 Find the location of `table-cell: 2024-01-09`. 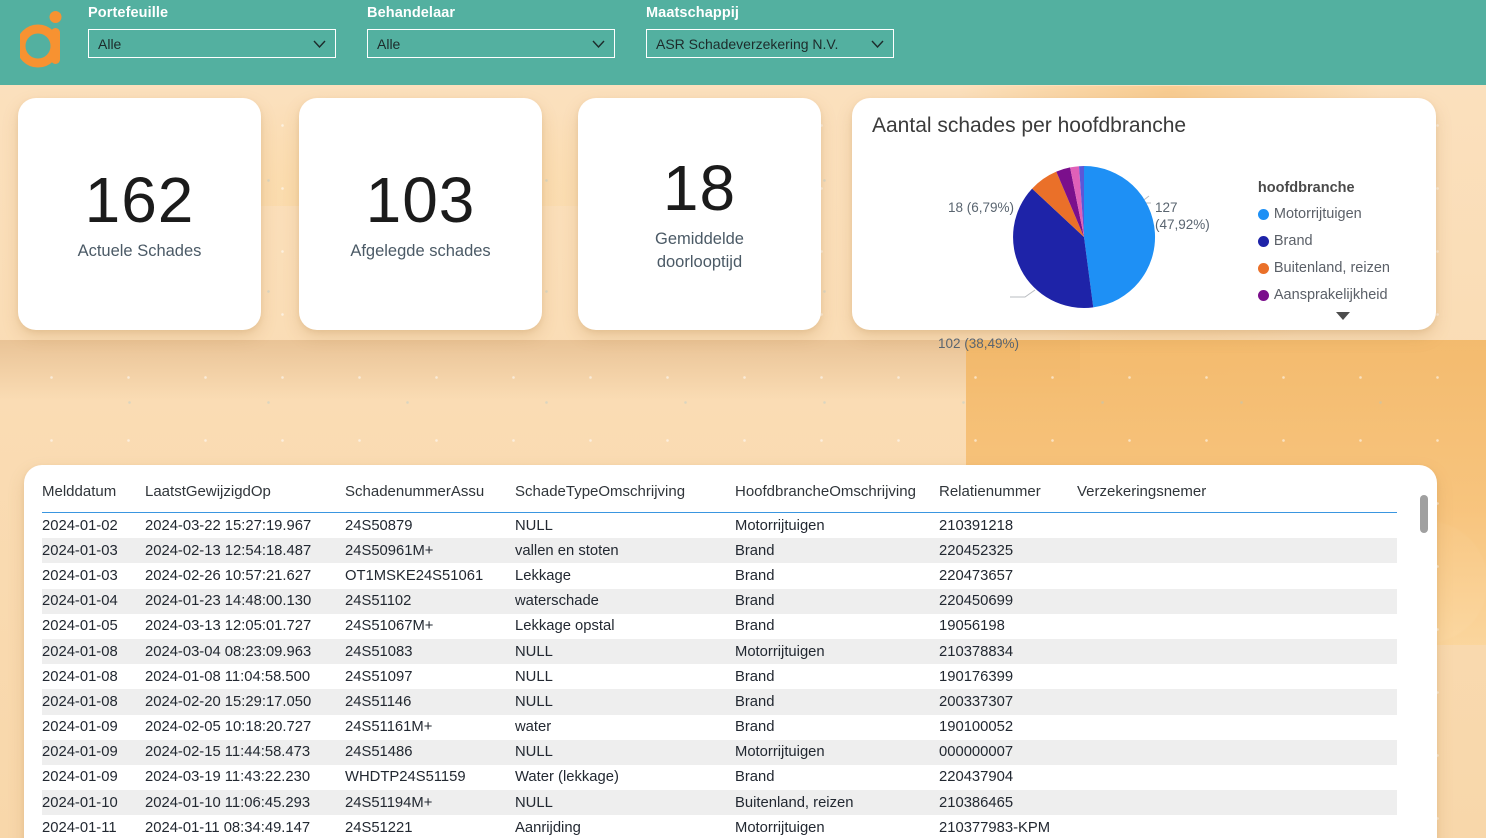

table-cell: 2024-01-09 is located at coordinates (80, 777).